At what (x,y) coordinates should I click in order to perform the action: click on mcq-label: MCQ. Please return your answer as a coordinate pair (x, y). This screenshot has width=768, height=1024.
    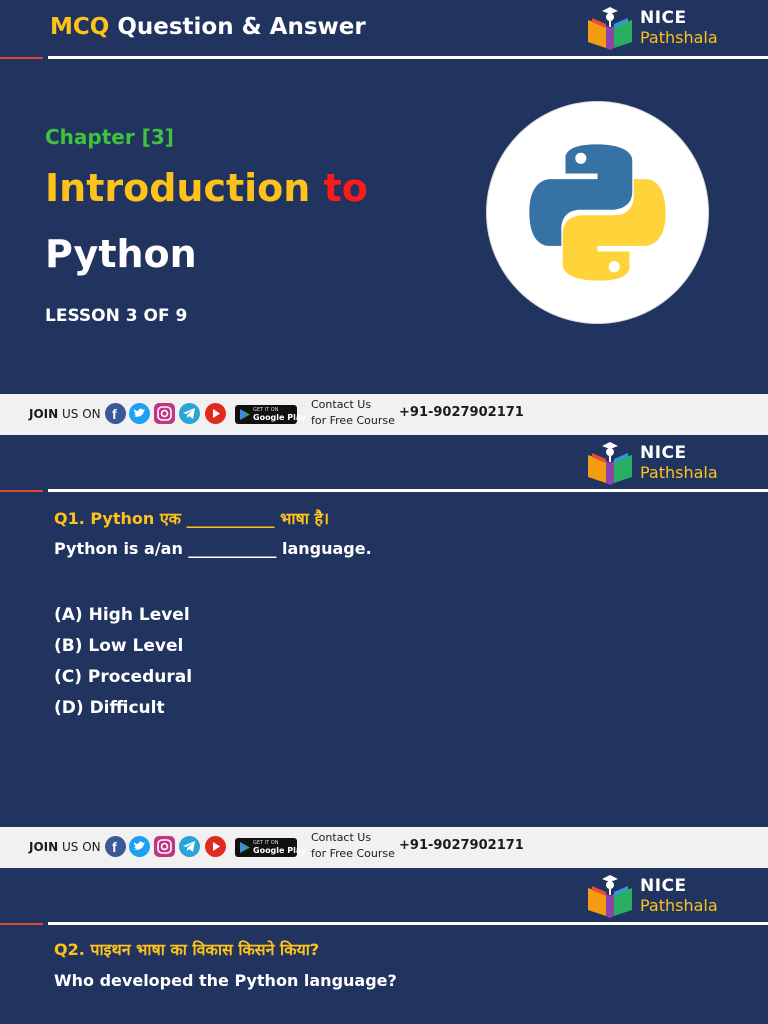
    Looking at the image, I should click on (80, 27).